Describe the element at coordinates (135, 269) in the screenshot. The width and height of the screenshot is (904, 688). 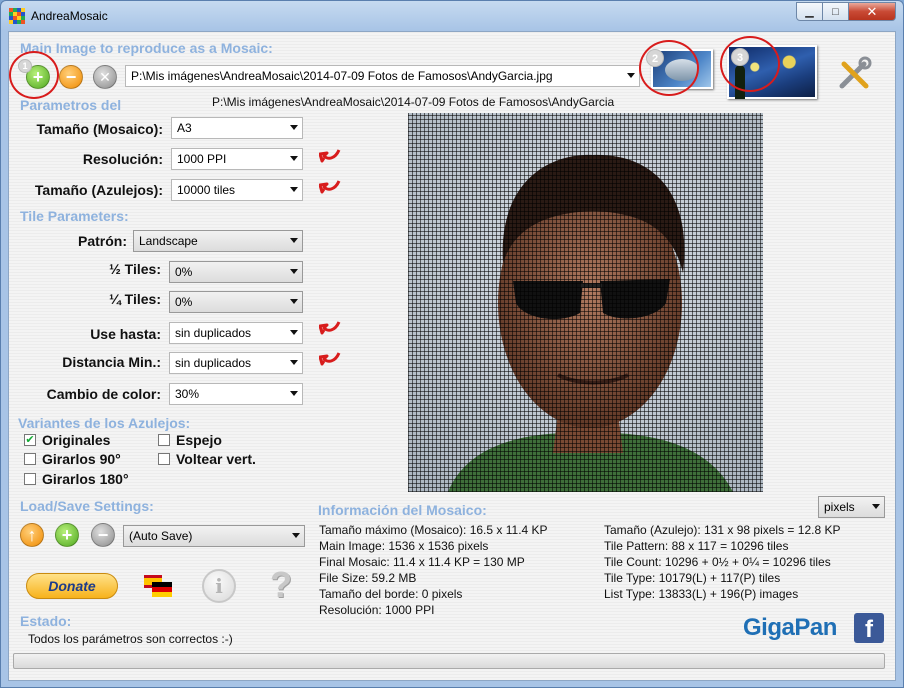
I see `half-tiles-label: ½ Tiles:` at that location.